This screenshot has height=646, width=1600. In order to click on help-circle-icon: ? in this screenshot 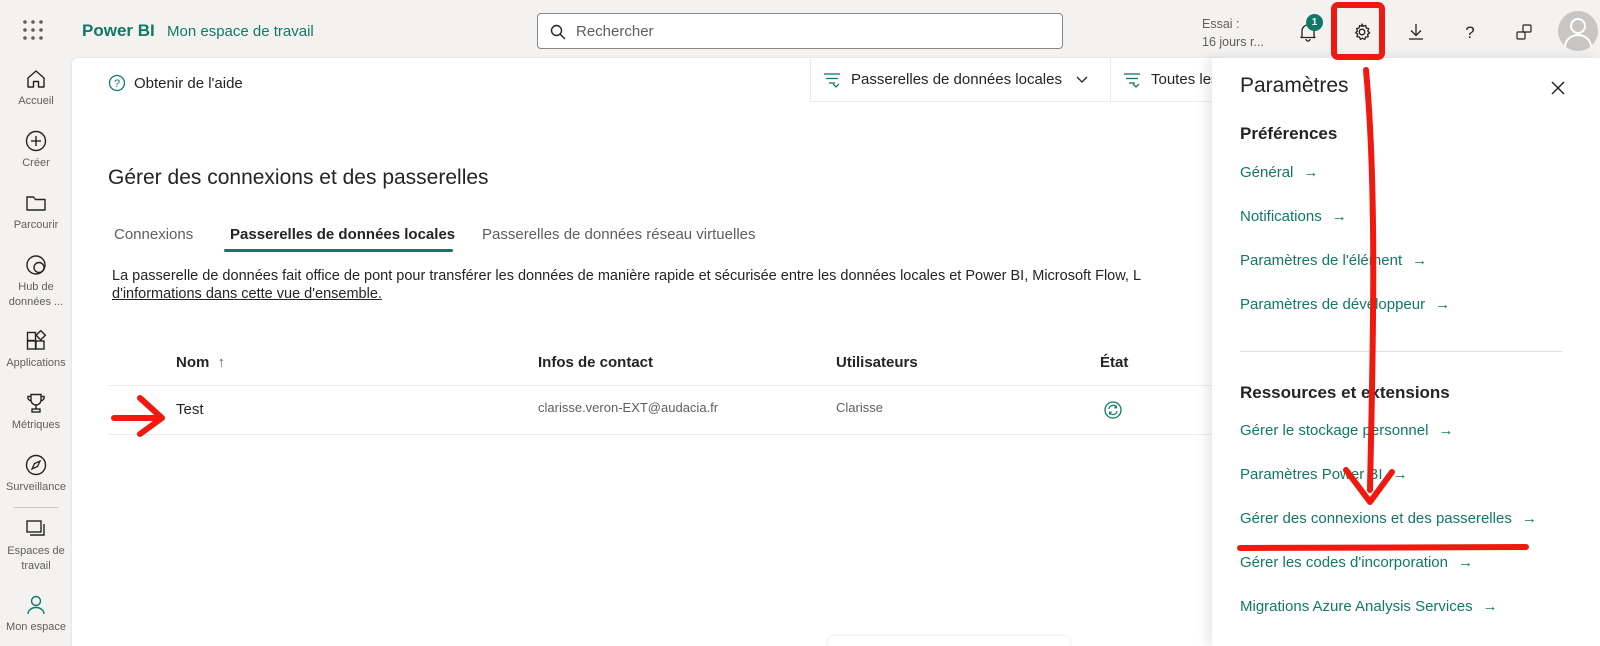, I will do `click(117, 83)`.